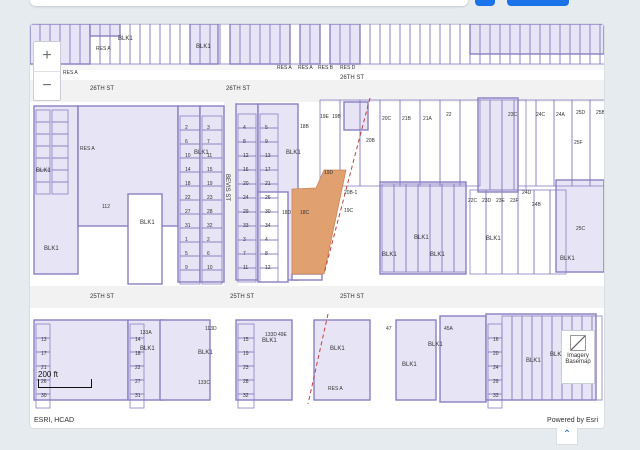  Describe the element at coordinates (320, 7) in the screenshot. I see `top-bar` at that location.